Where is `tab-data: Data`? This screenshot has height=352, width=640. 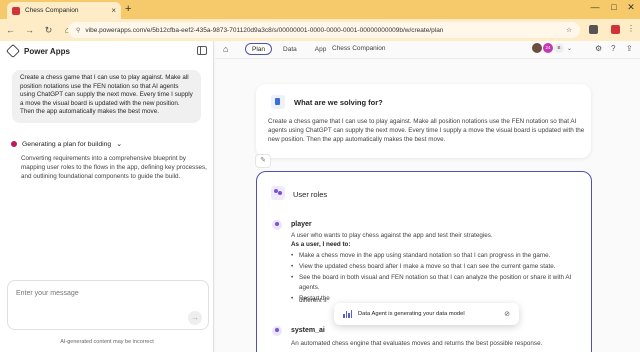
tab-data: Data is located at coordinates (290, 49).